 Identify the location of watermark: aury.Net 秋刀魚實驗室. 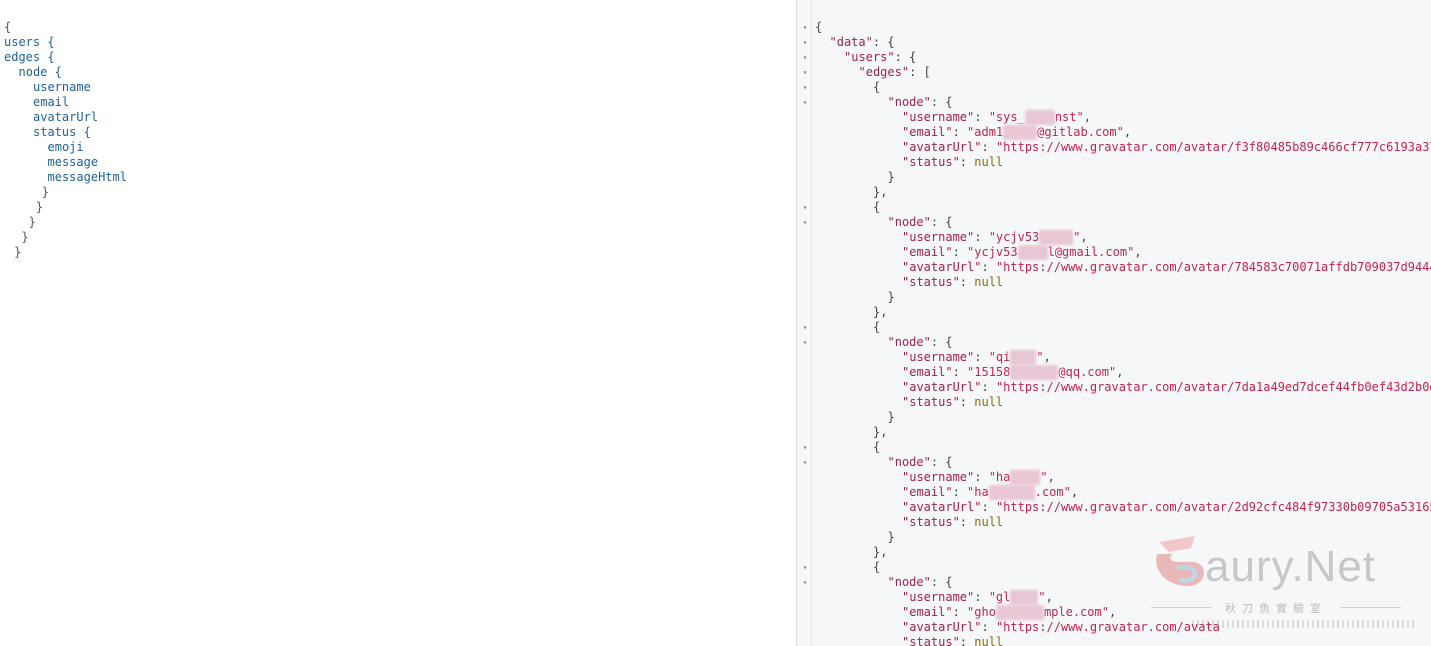
(1276, 573).